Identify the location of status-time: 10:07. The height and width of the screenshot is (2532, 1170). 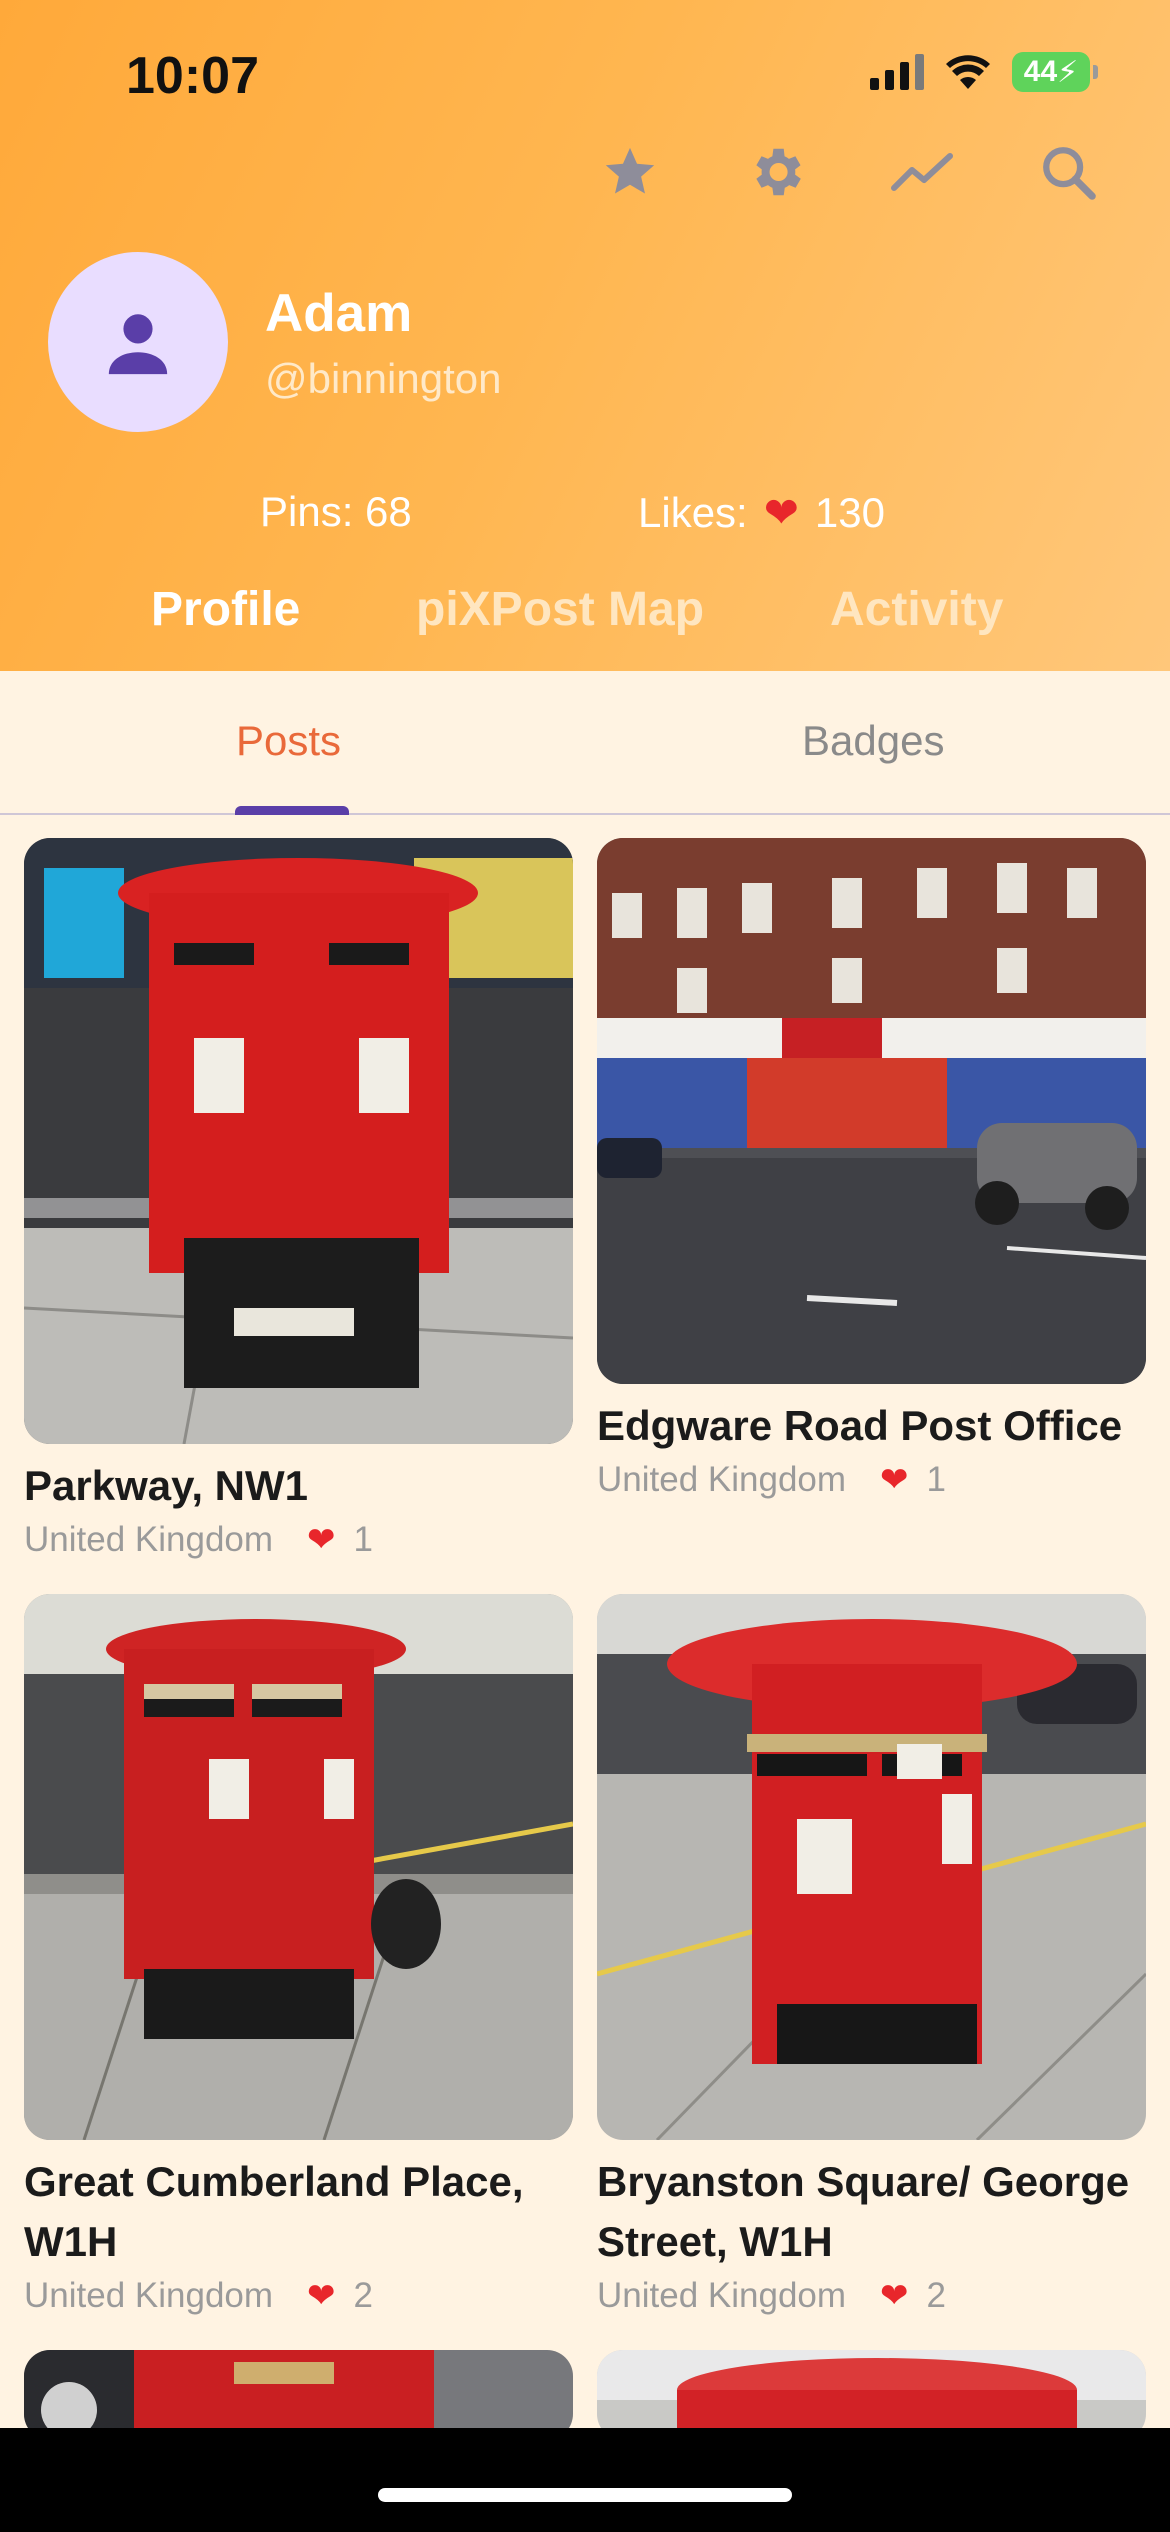
(192, 76).